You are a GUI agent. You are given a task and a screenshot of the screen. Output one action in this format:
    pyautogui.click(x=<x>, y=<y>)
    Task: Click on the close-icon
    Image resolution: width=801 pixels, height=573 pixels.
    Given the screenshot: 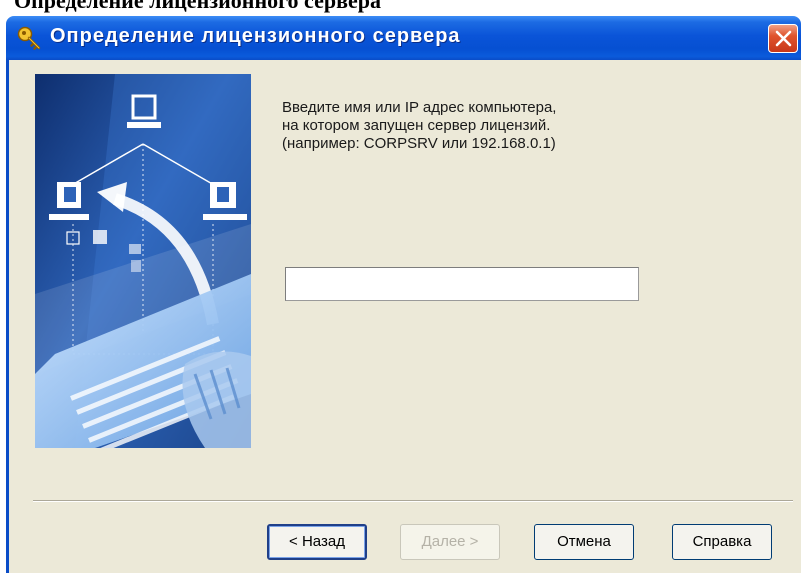 What is the action you would take?
    pyautogui.click(x=783, y=38)
    